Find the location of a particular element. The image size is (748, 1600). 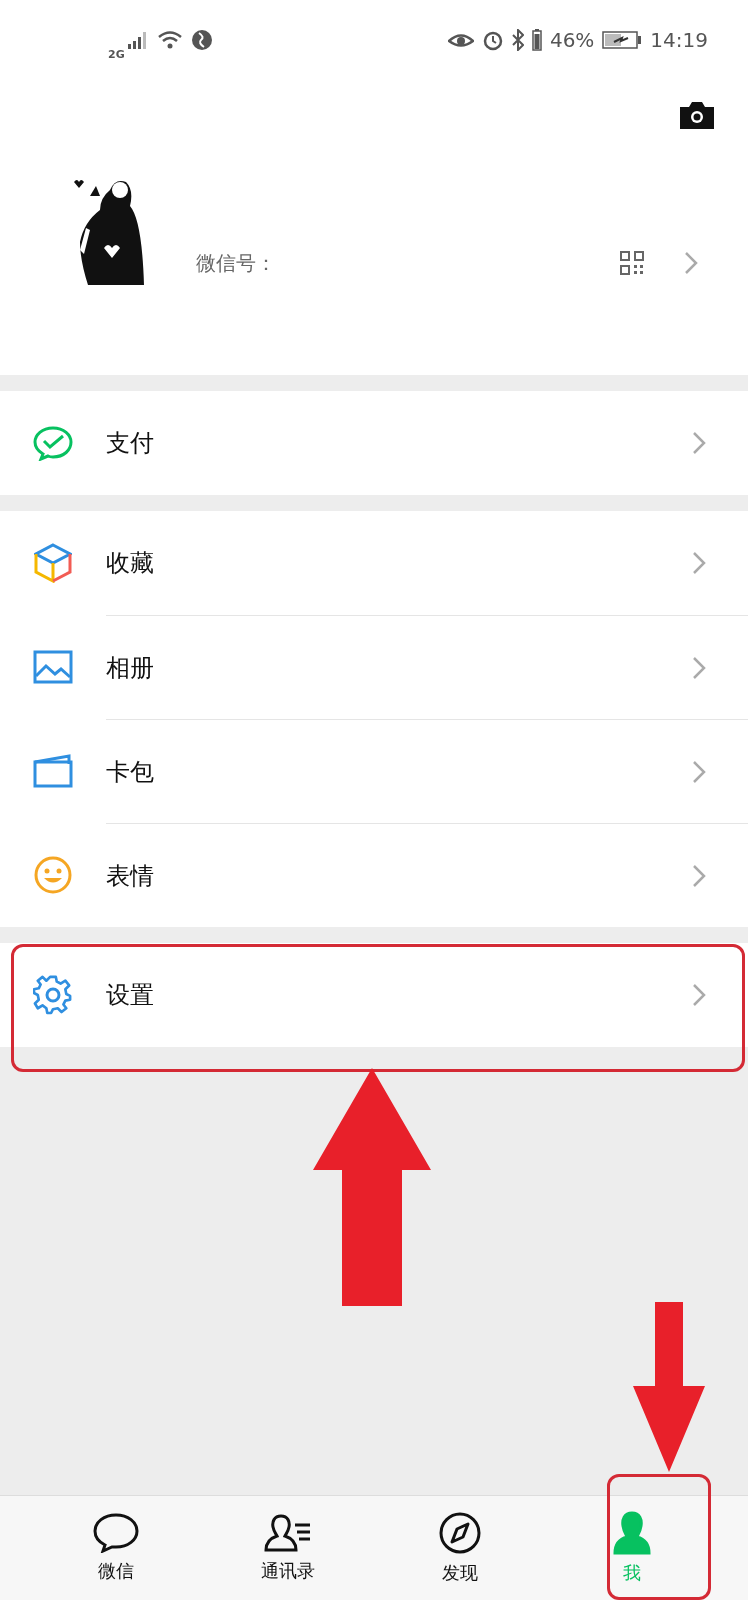

alarm-icon is located at coordinates (492, 40).